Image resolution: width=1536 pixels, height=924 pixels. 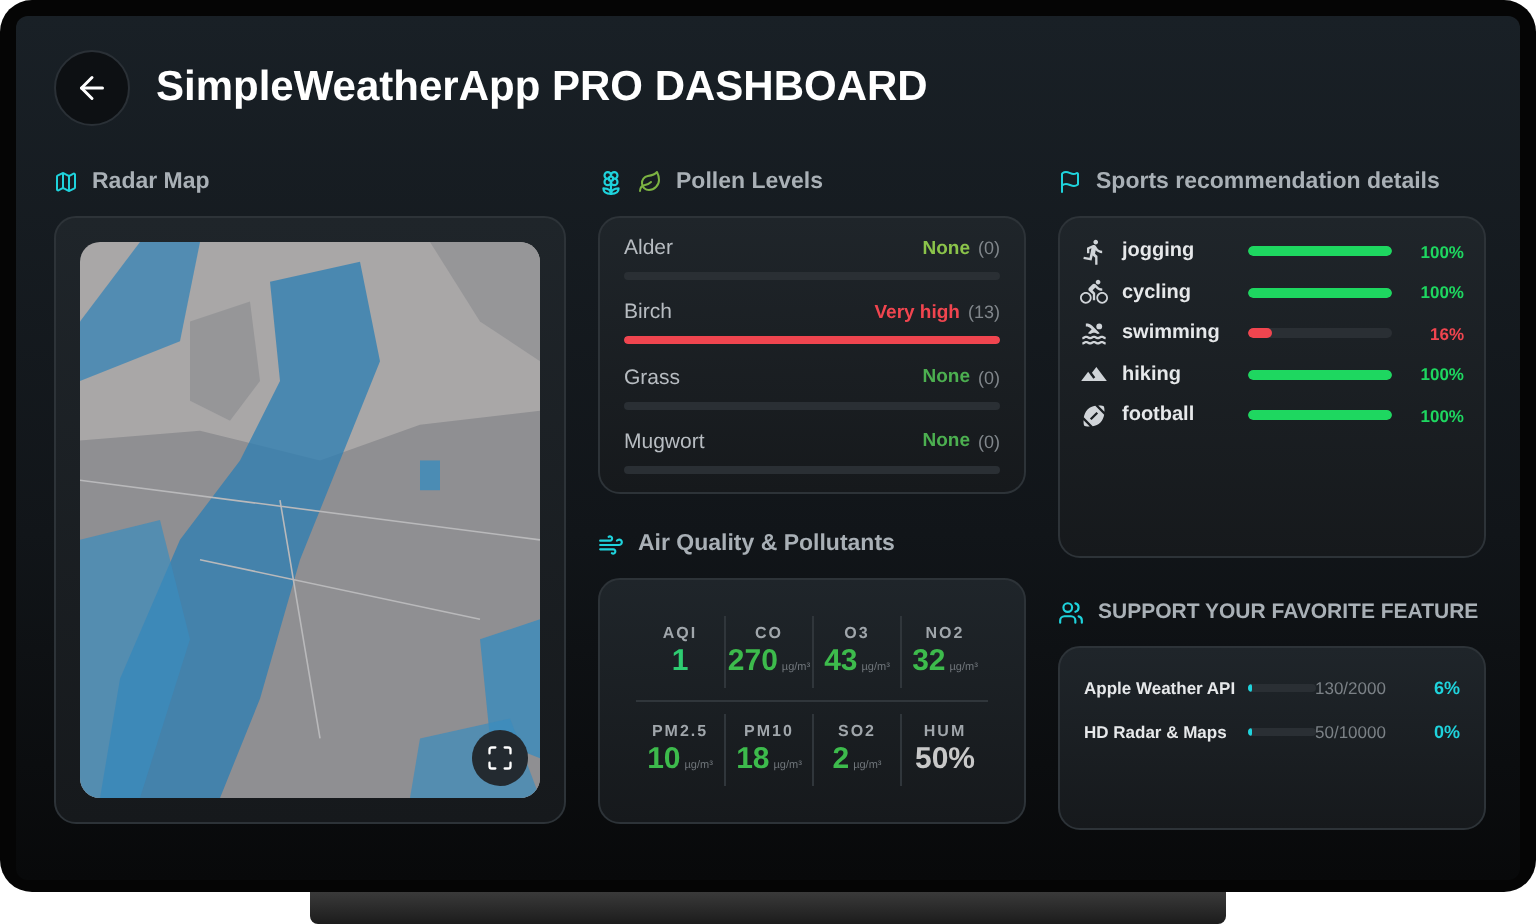 What do you see at coordinates (857, 633) in the screenshot?
I see `pollutant-label: O3` at bounding box center [857, 633].